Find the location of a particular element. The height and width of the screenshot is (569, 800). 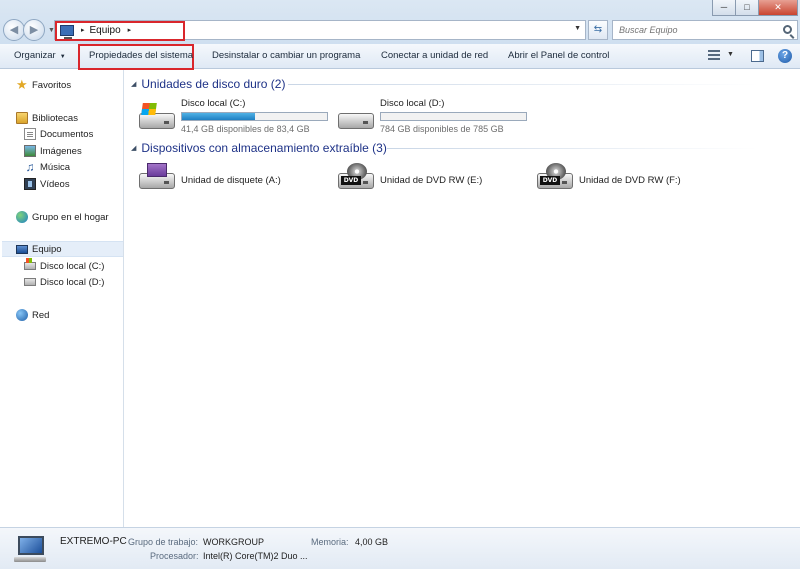

drive-d-icon is located at coordinates (30, 282).